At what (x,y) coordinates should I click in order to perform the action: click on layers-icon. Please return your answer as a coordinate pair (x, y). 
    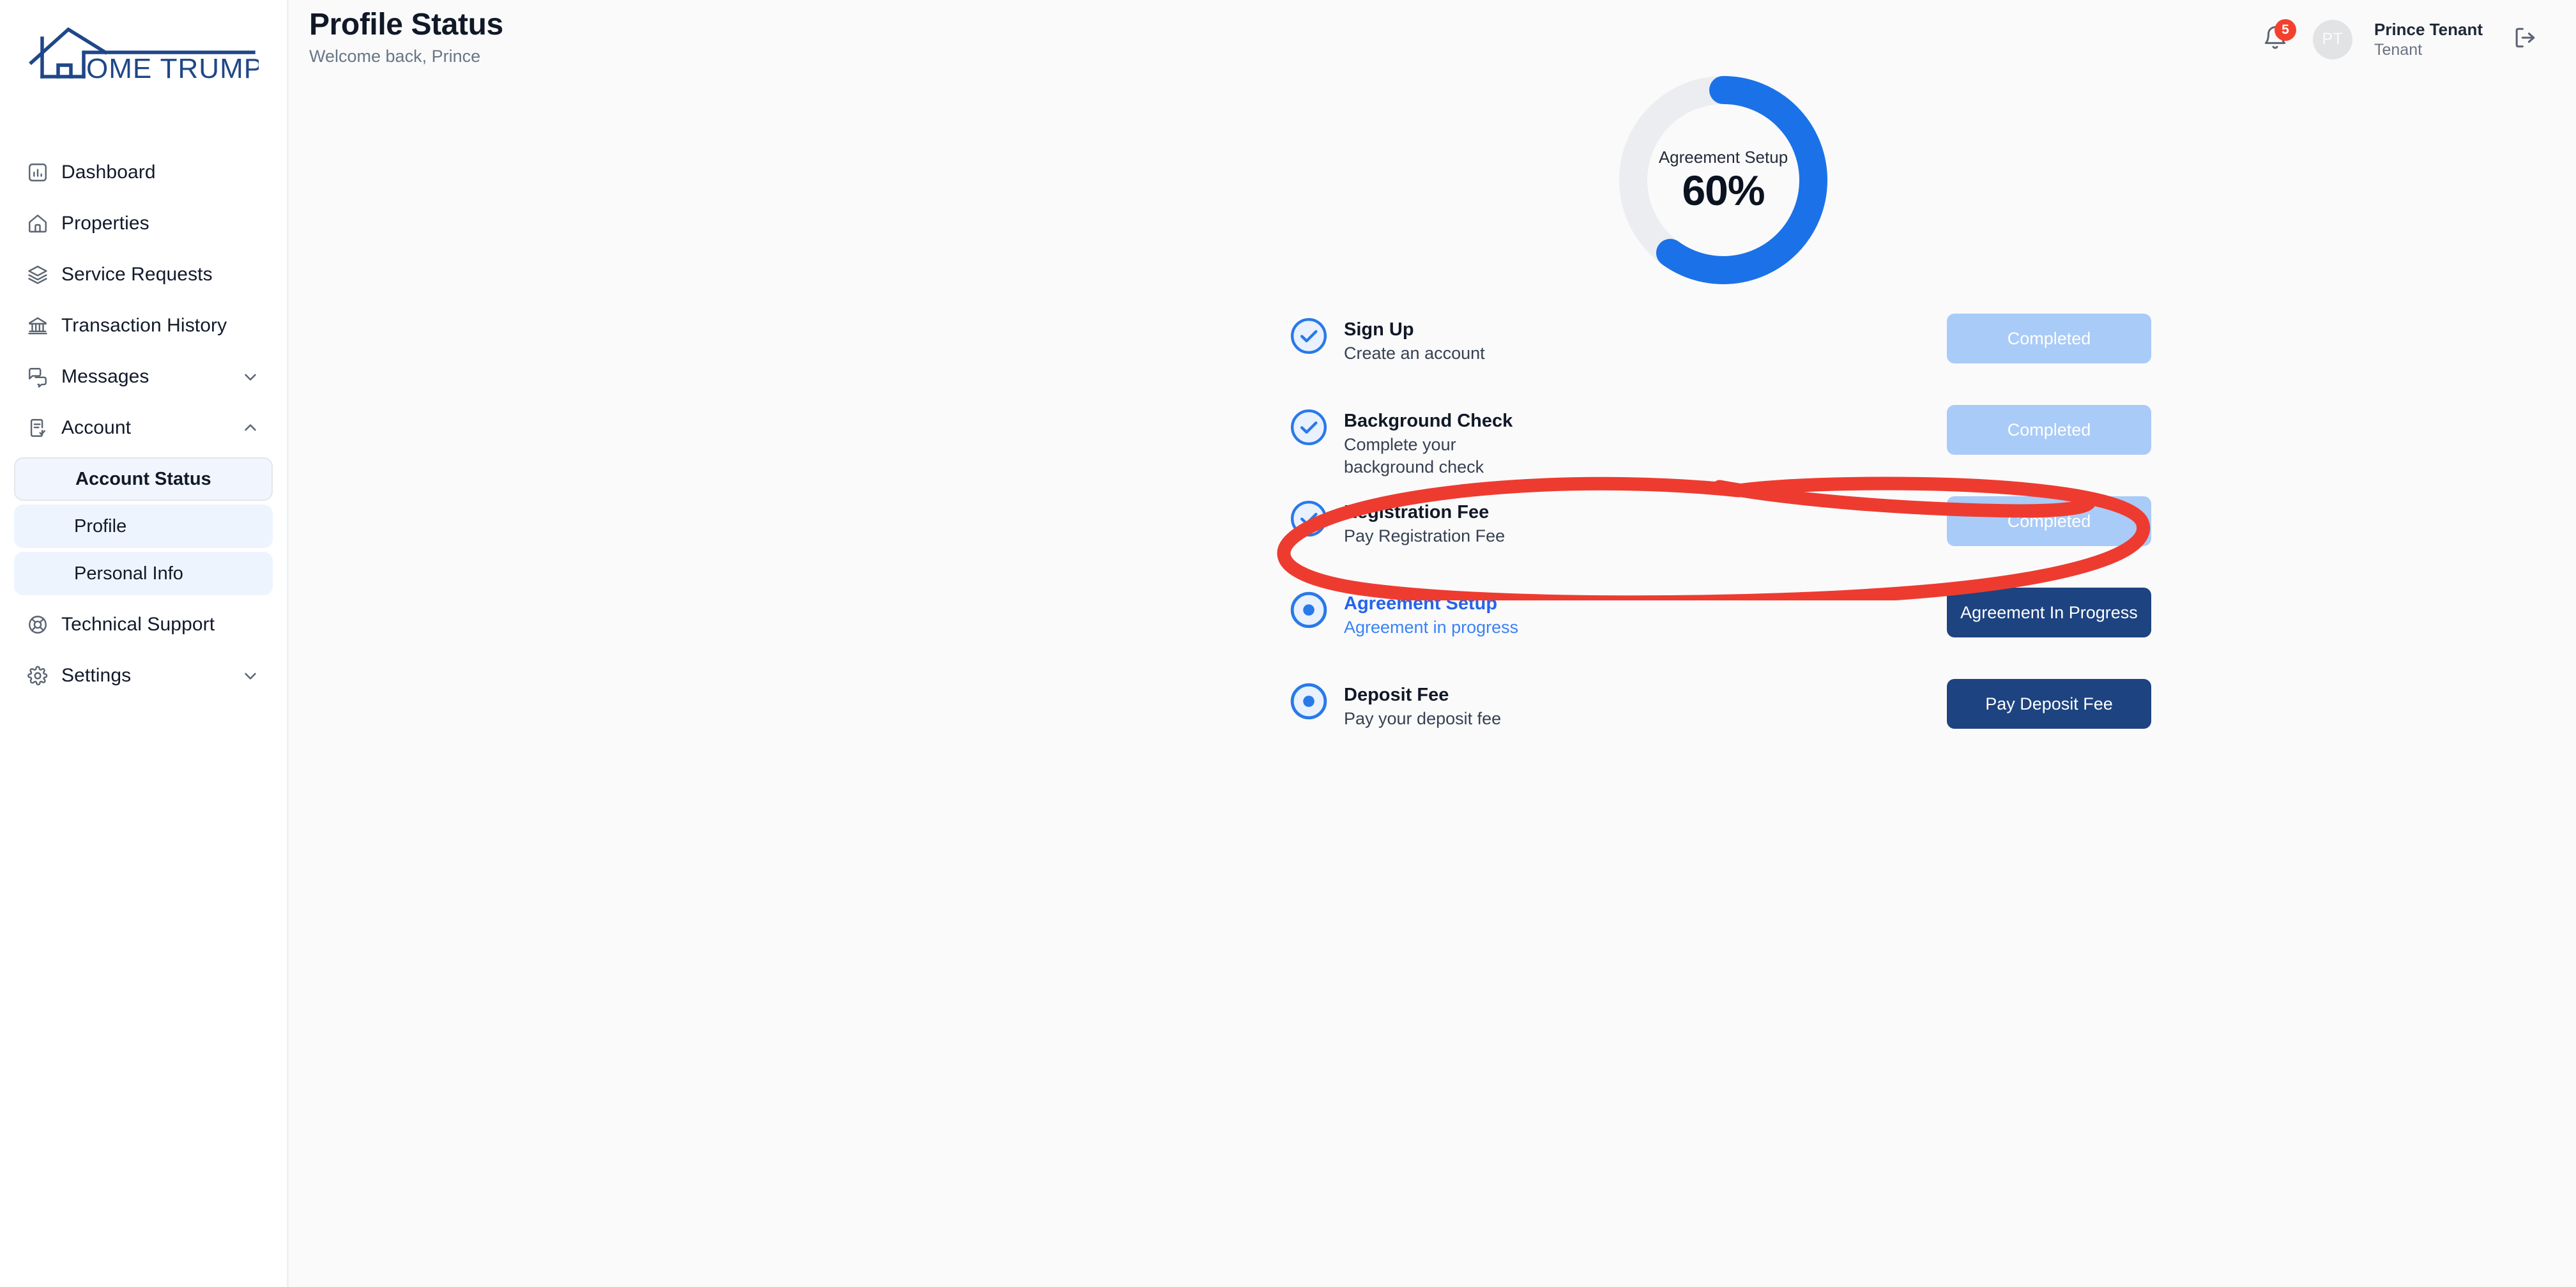
    Looking at the image, I should click on (44, 275).